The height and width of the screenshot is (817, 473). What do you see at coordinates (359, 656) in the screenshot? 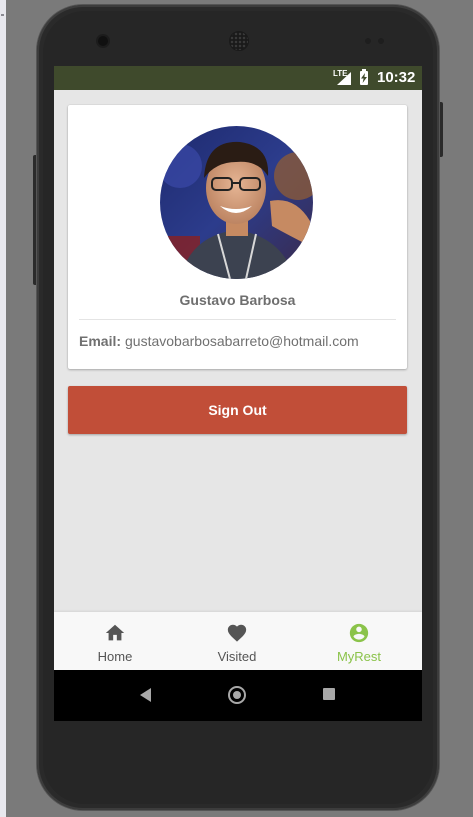
I see `nav-label-myrest: MyRest` at bounding box center [359, 656].